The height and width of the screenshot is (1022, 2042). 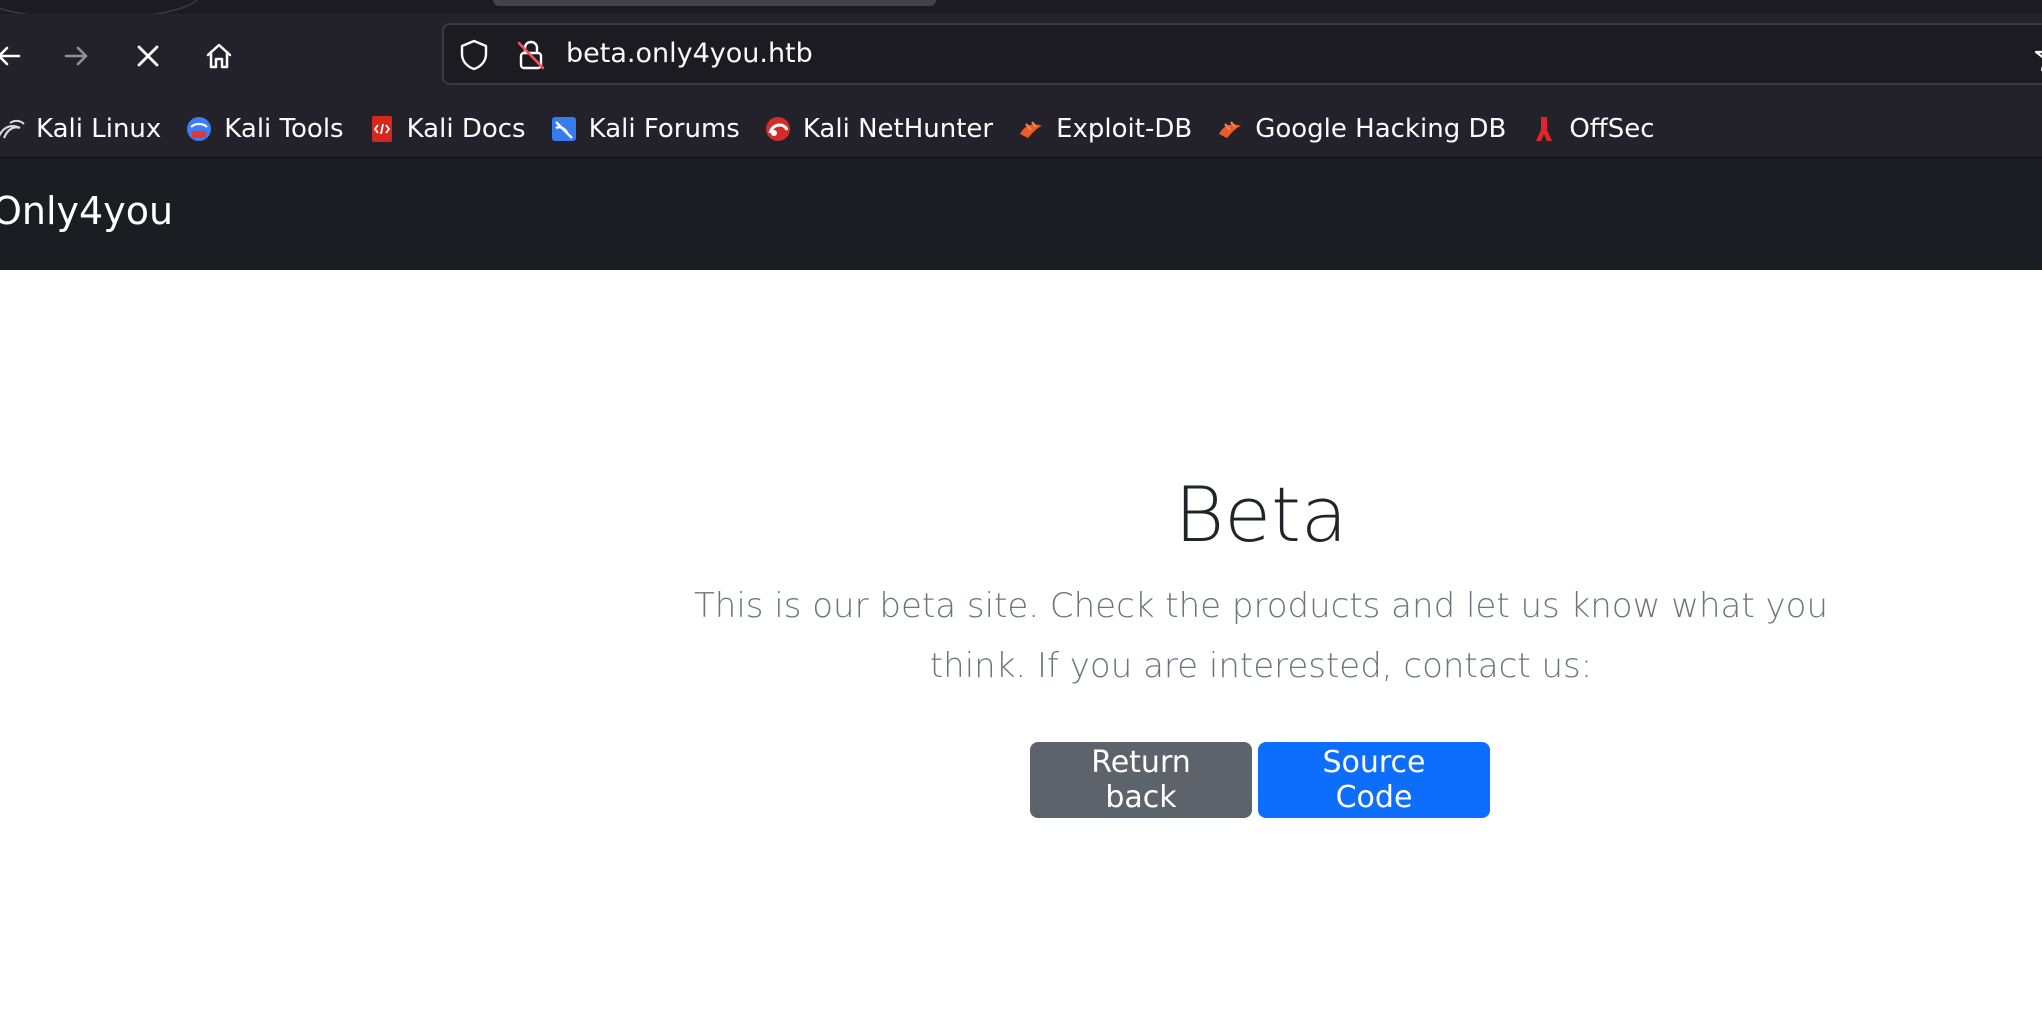 I want to click on wallpaper-swirl, so click(x=100, y=7).